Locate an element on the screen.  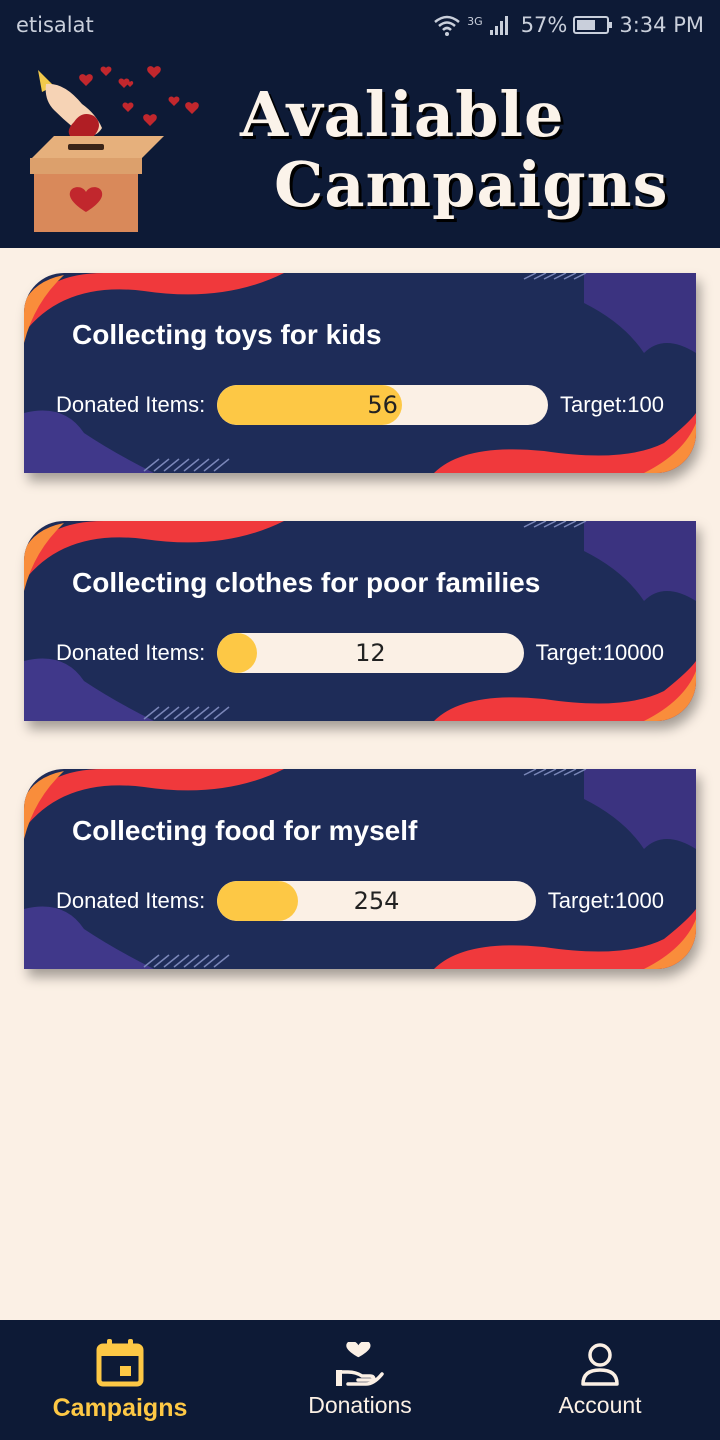
progress-bar: 56 is located at coordinates (383, 405).